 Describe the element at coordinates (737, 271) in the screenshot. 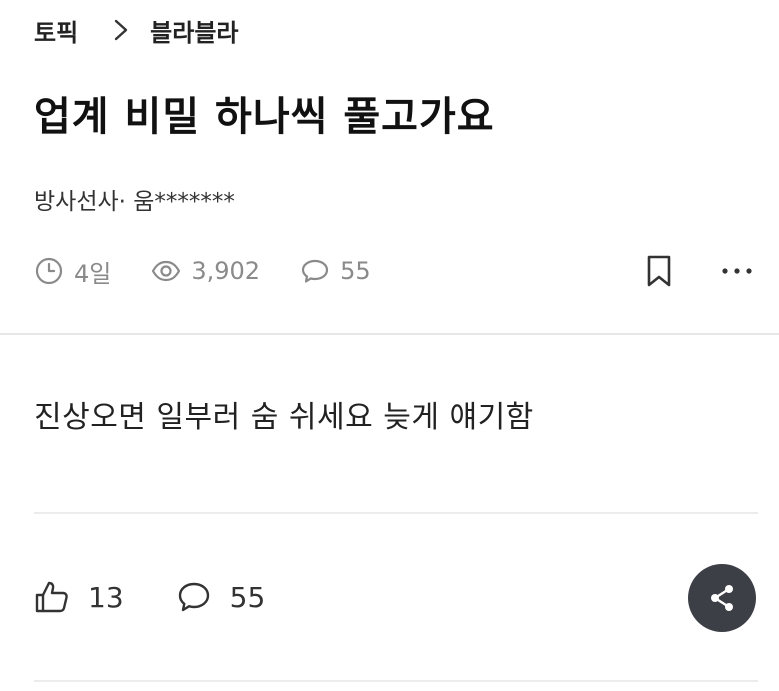

I see `more-horizontal-icon` at that location.